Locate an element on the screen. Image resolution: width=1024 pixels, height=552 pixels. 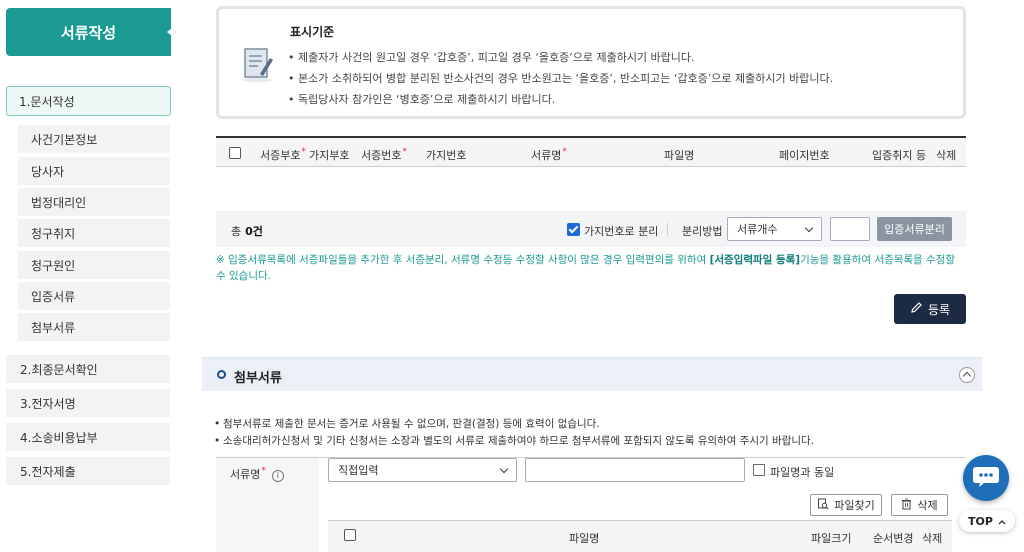
divider is located at coordinates (667, 229).